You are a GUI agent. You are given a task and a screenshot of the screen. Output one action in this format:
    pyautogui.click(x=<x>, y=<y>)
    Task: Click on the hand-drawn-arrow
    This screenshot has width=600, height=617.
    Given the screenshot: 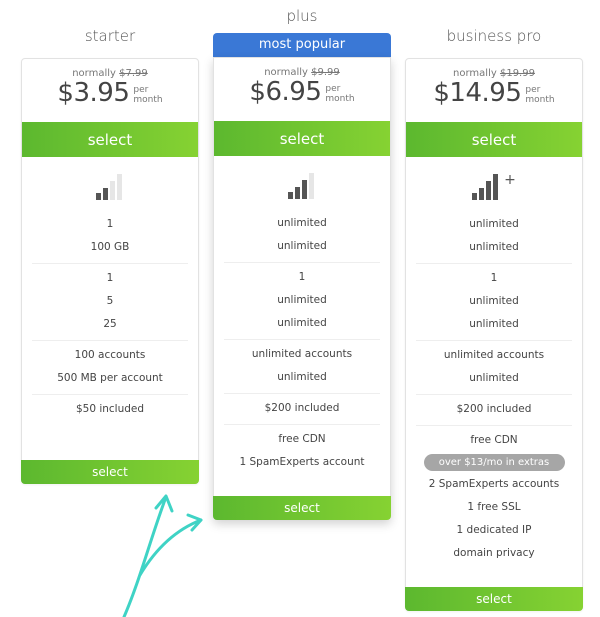 What is the action you would take?
    pyautogui.click(x=162, y=555)
    